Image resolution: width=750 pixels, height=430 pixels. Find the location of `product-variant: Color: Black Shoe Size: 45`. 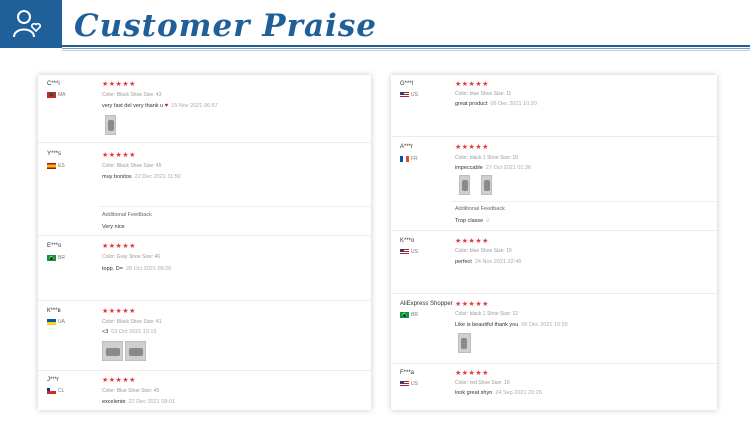

product-variant: Color: Black Shoe Size: 45 is located at coordinates (132, 166).